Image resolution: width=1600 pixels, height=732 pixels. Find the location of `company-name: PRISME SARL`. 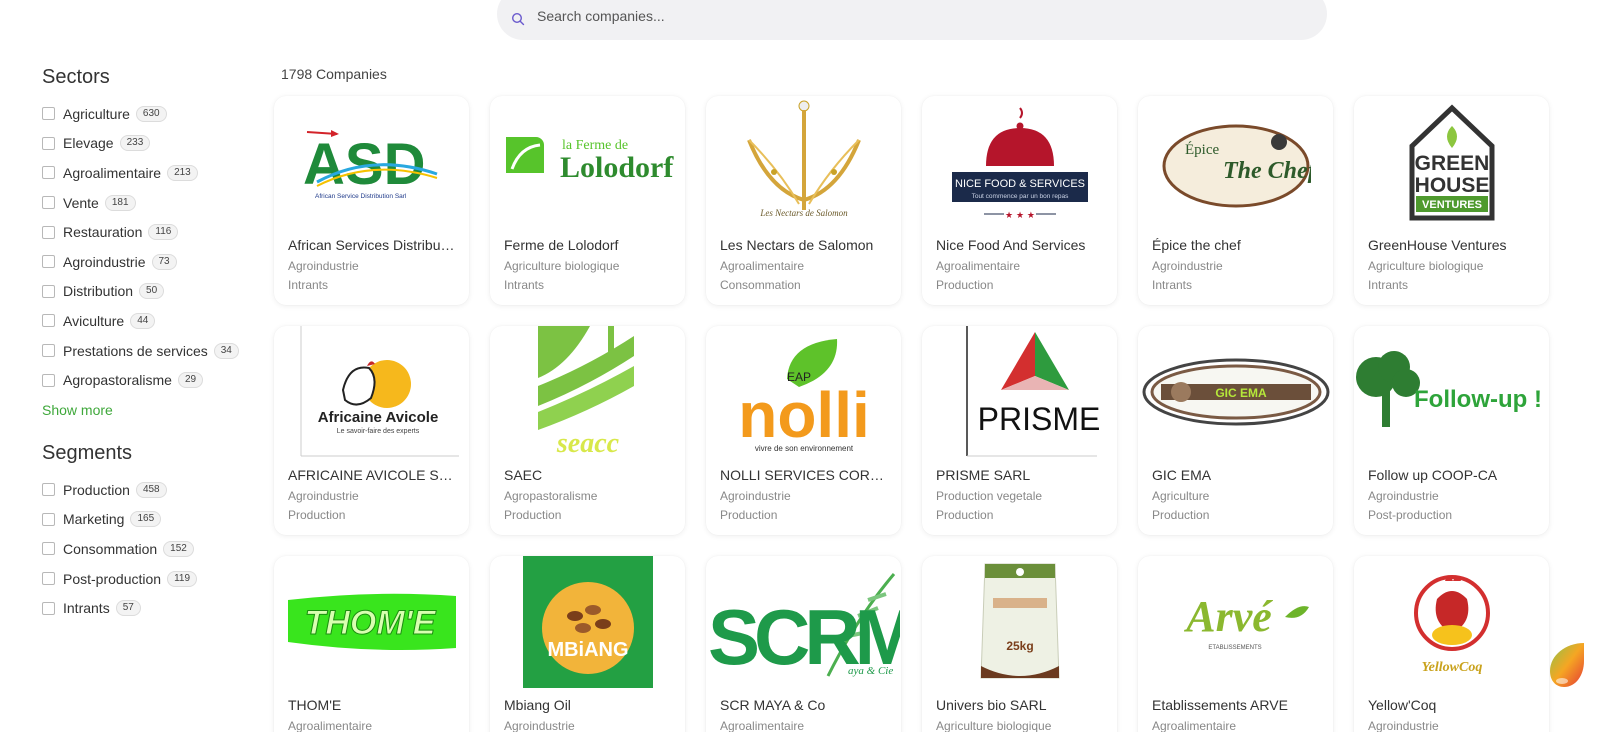

company-name: PRISME SARL is located at coordinates (983, 475).